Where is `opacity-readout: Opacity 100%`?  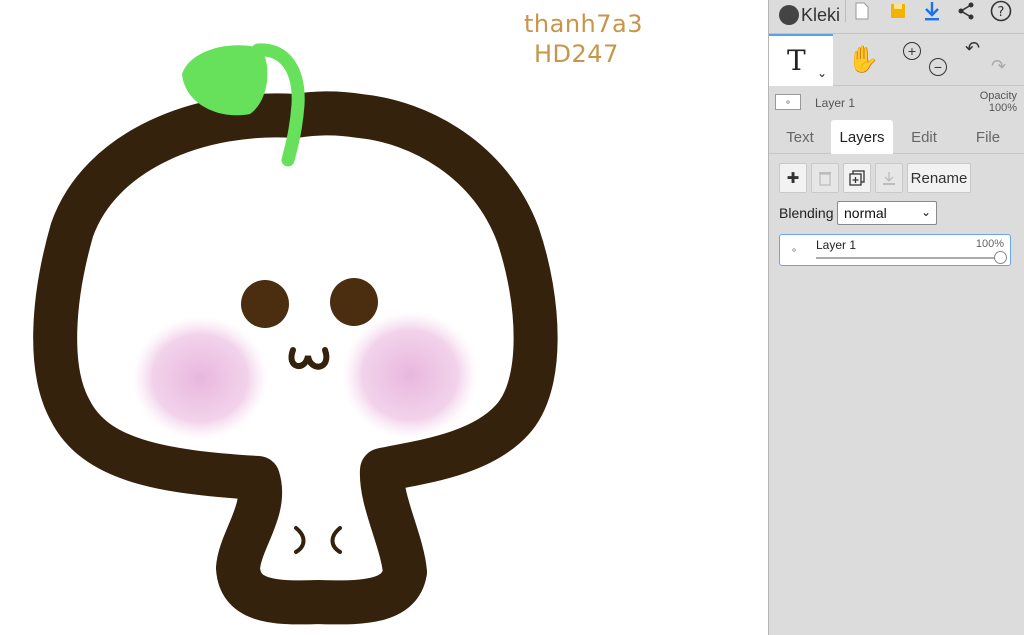 opacity-readout: Opacity 100% is located at coordinates (998, 102).